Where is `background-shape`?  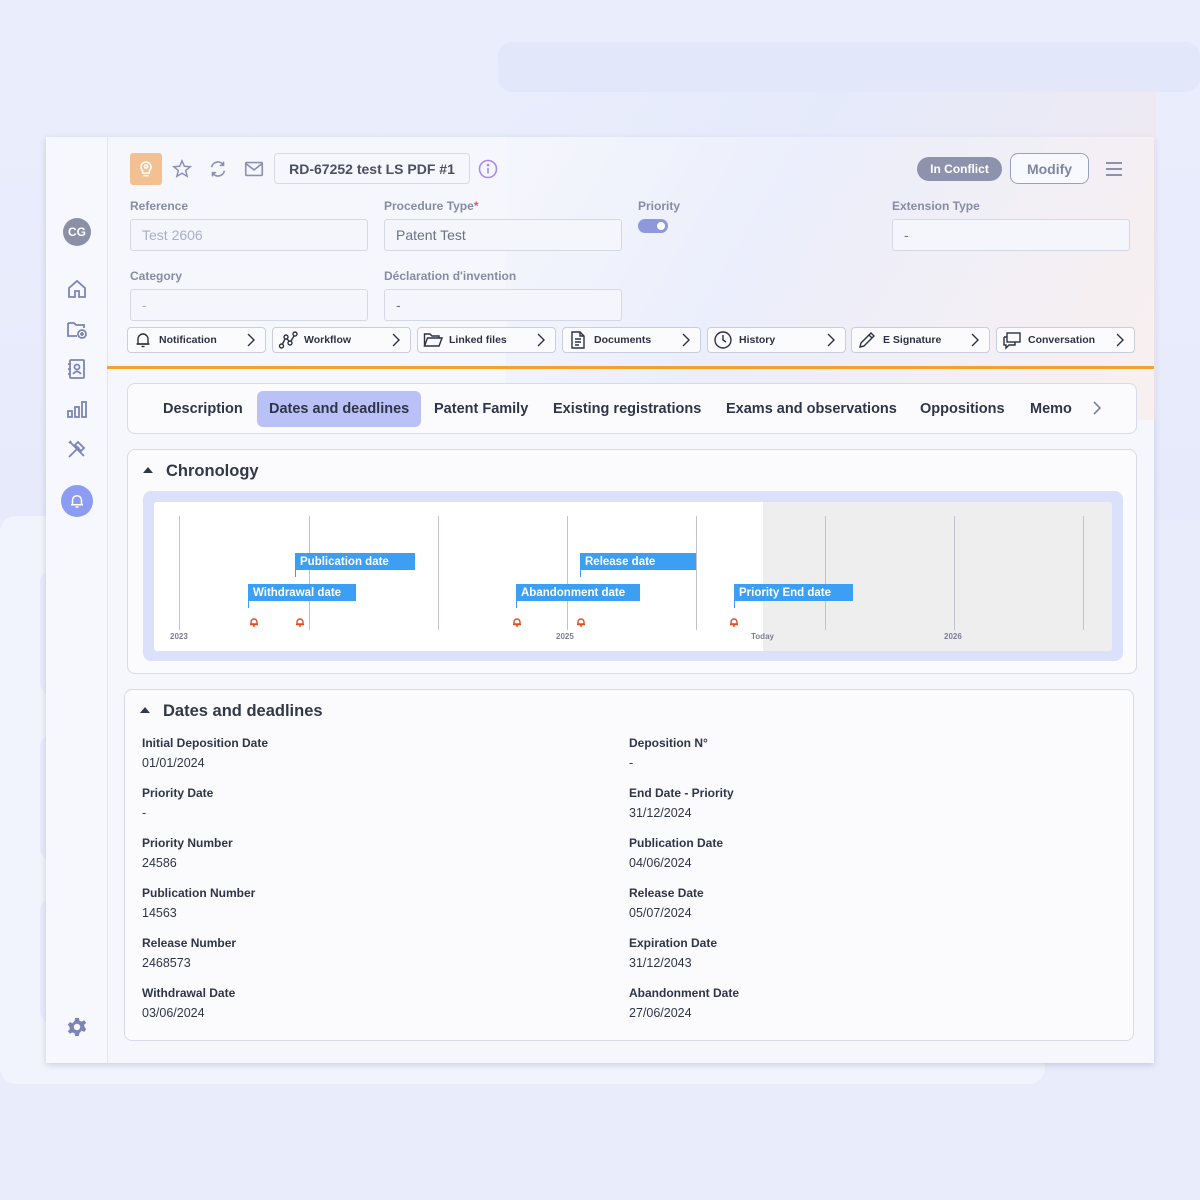
background-shape is located at coordinates (849, 67).